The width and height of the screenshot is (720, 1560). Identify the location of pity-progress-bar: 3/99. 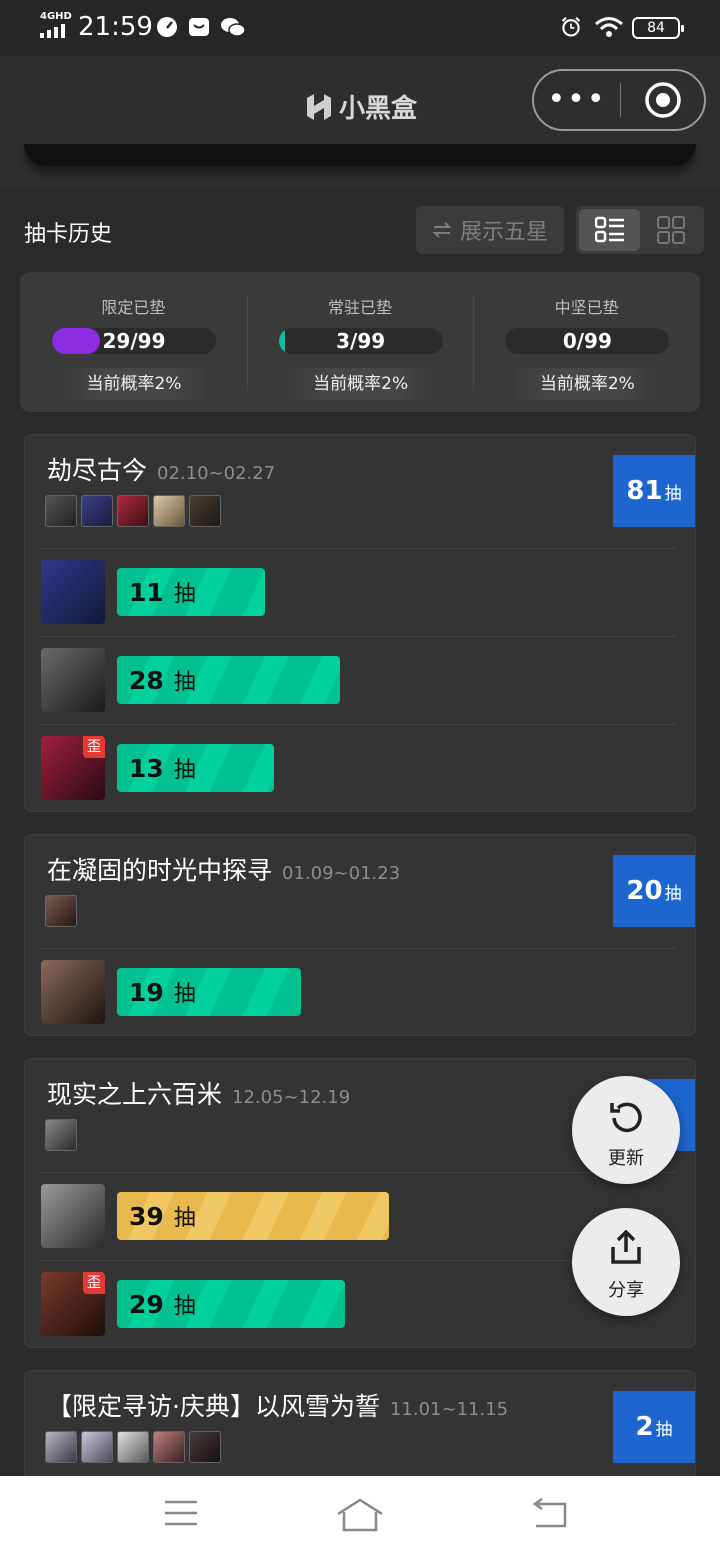
(360, 341).